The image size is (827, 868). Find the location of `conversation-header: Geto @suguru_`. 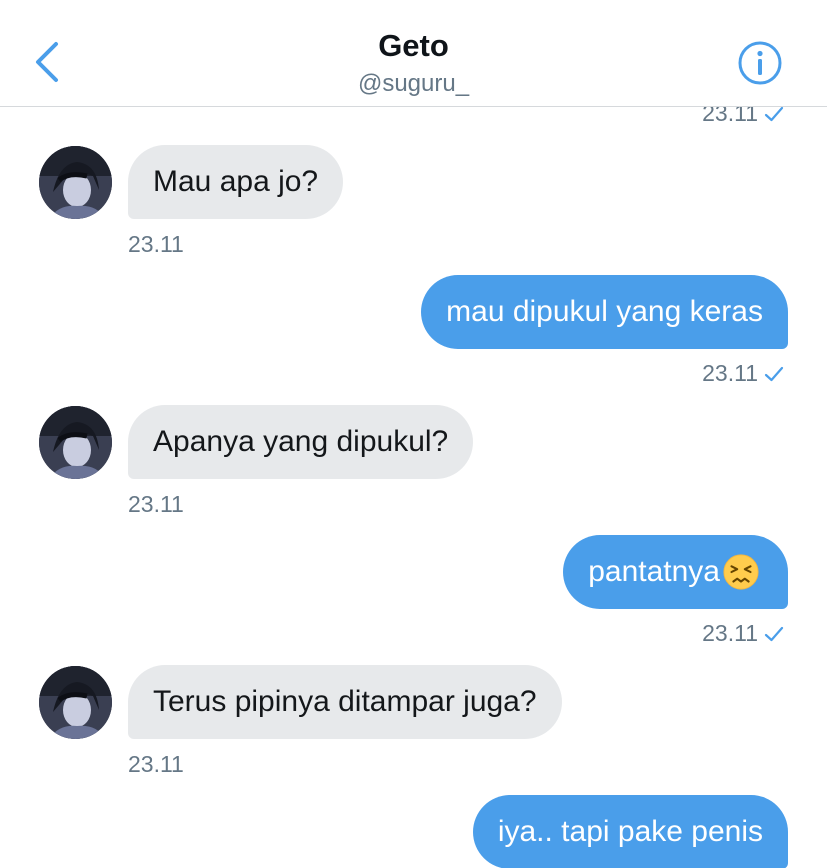

conversation-header: Geto @suguru_ is located at coordinates (413, 53).